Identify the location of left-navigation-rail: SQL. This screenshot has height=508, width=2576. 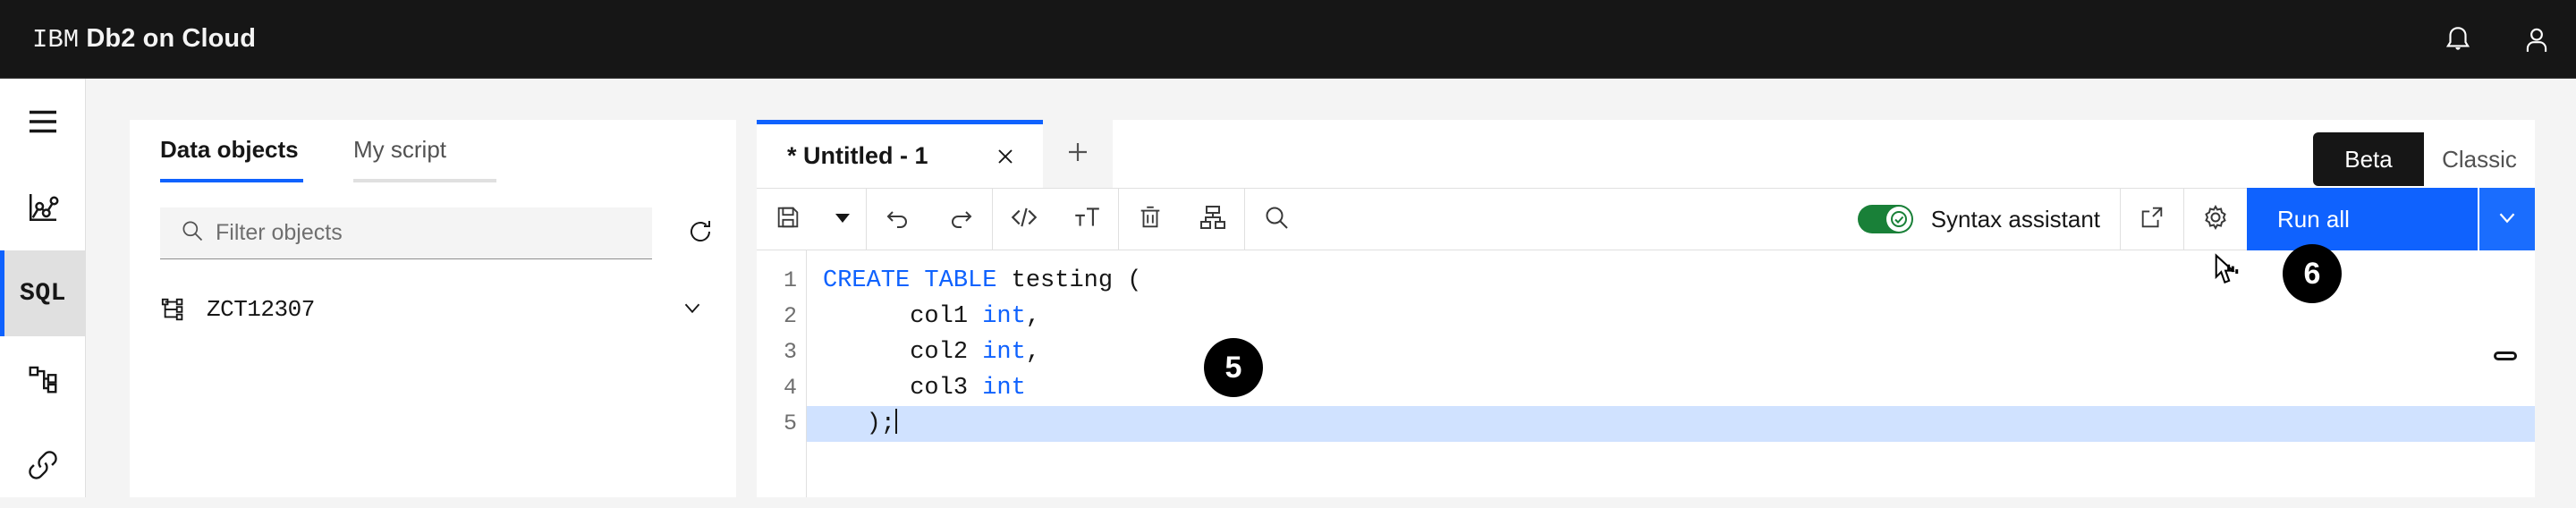
(43, 288).